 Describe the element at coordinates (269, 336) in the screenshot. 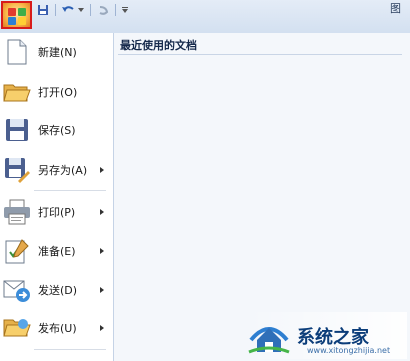

I see `house-logo-icon` at that location.